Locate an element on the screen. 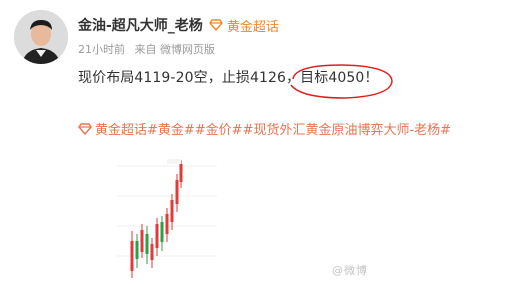 The image size is (509, 284). avatar-portrait is located at coordinates (41, 37).